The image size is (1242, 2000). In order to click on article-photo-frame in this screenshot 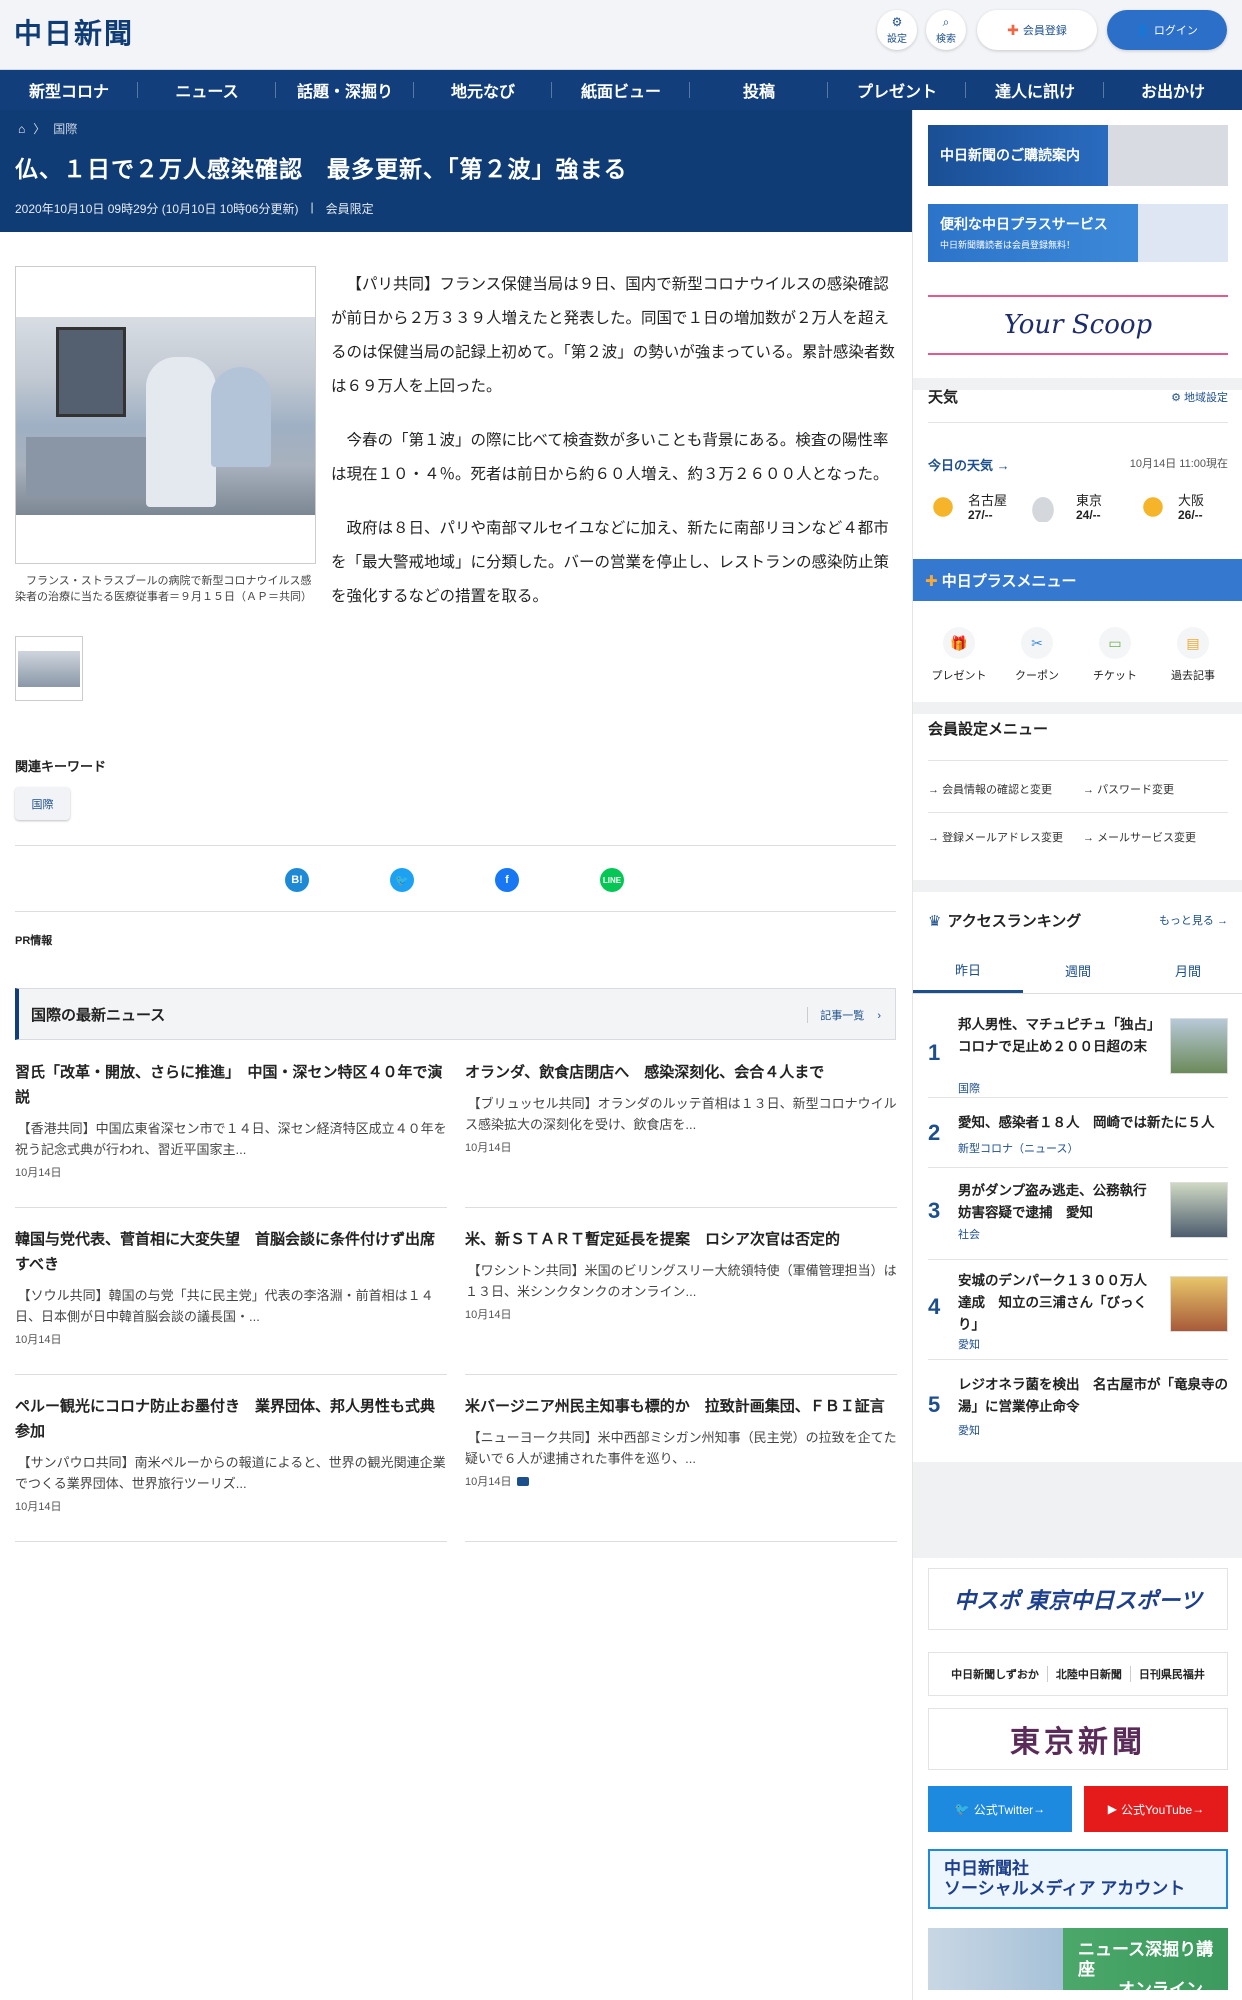, I will do `click(165, 415)`.